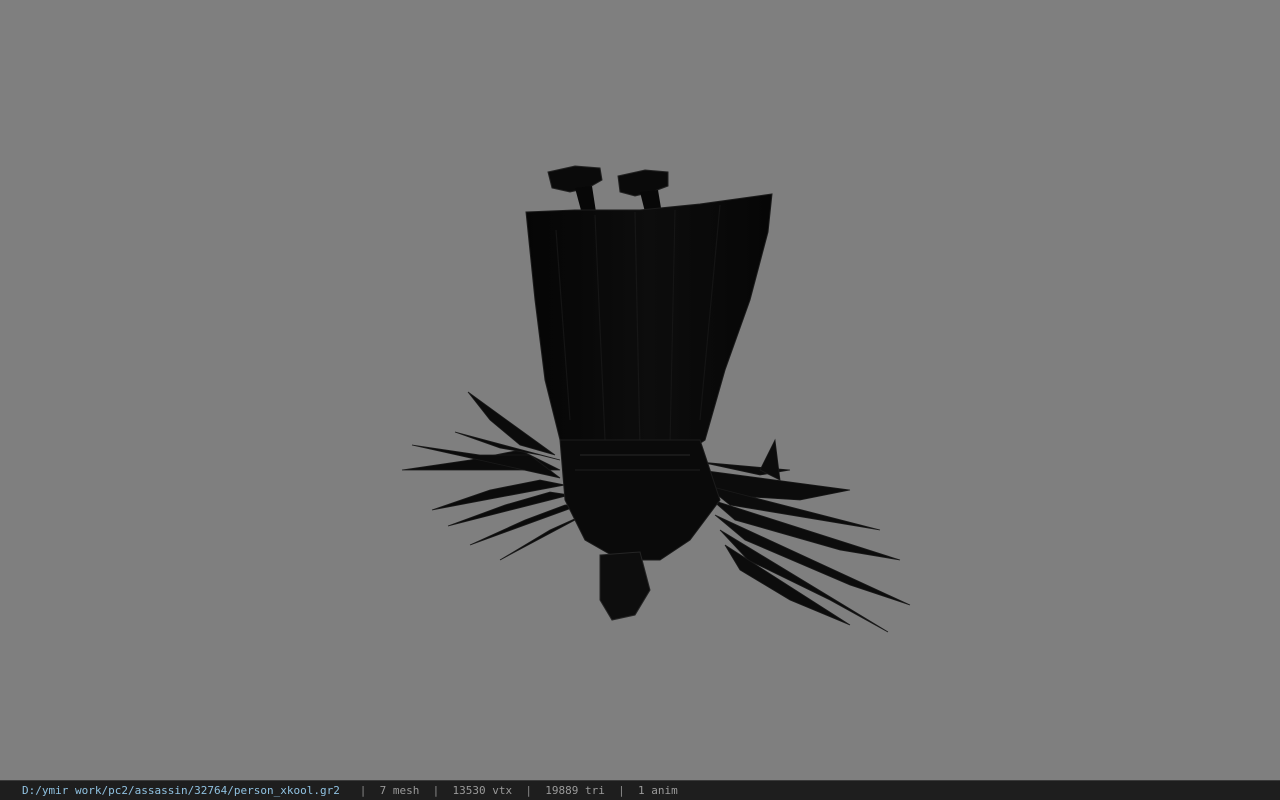 This screenshot has width=1280, height=800. What do you see at coordinates (805, 535) in the screenshot?
I see `model-right-wing` at bounding box center [805, 535].